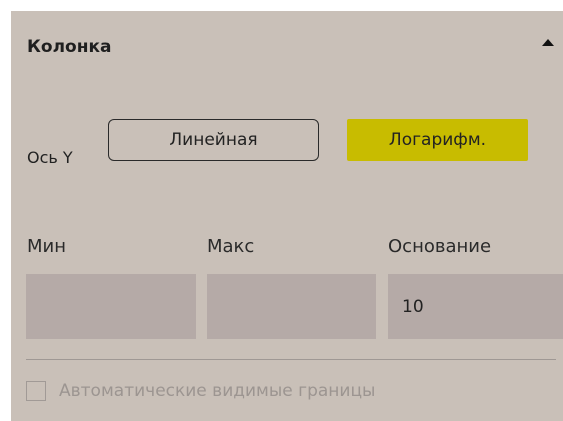  What do you see at coordinates (291, 359) in the screenshot?
I see `divider` at bounding box center [291, 359].